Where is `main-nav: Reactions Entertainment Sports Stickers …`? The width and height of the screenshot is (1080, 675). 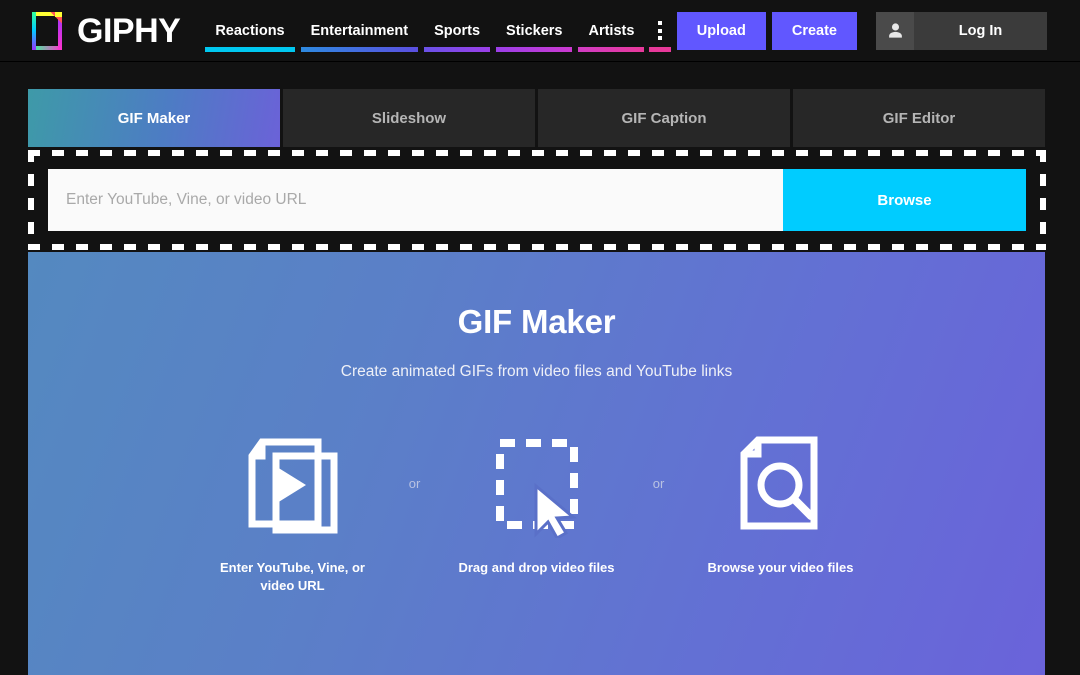
main-nav: Reactions Entertainment Sports Stickers … is located at coordinates (437, 31).